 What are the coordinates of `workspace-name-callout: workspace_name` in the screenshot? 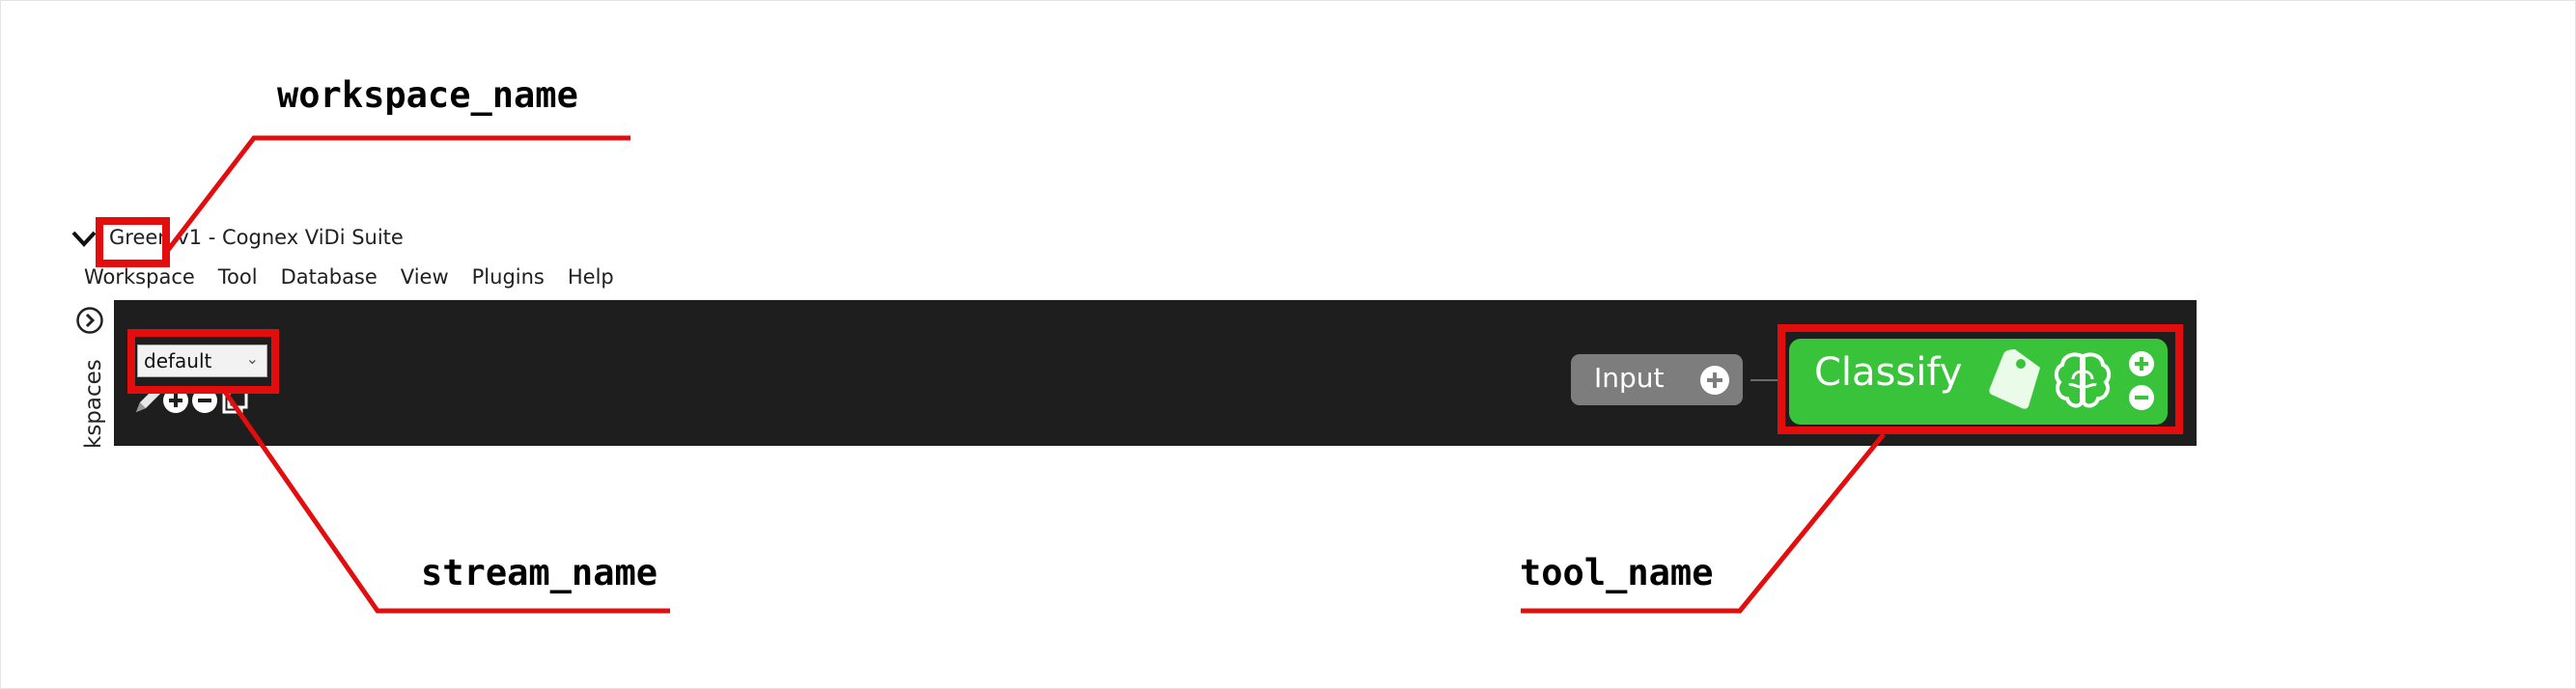 It's located at (428, 95).